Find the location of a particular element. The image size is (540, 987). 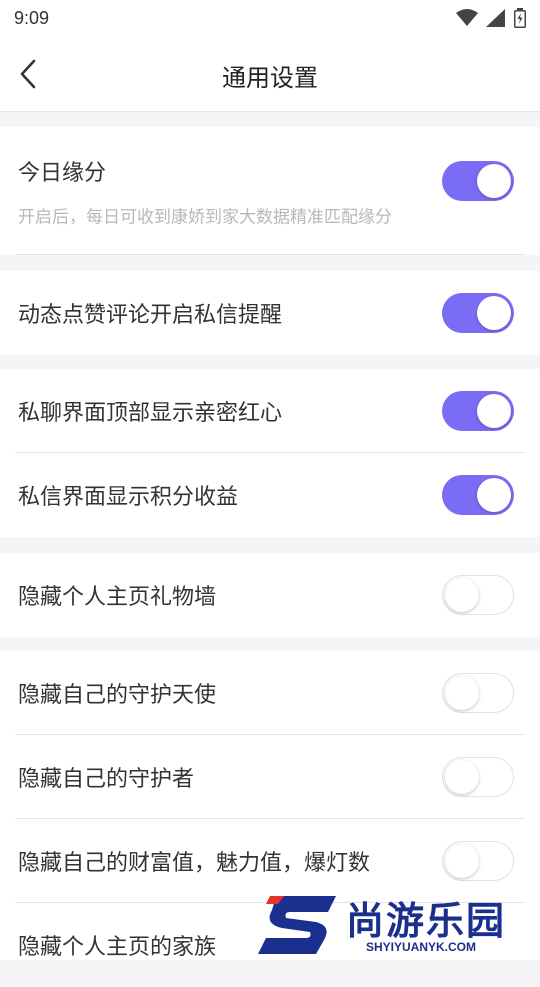

setting-row-dm-points: 私信界面显示积分收益 is located at coordinates (270, 495).